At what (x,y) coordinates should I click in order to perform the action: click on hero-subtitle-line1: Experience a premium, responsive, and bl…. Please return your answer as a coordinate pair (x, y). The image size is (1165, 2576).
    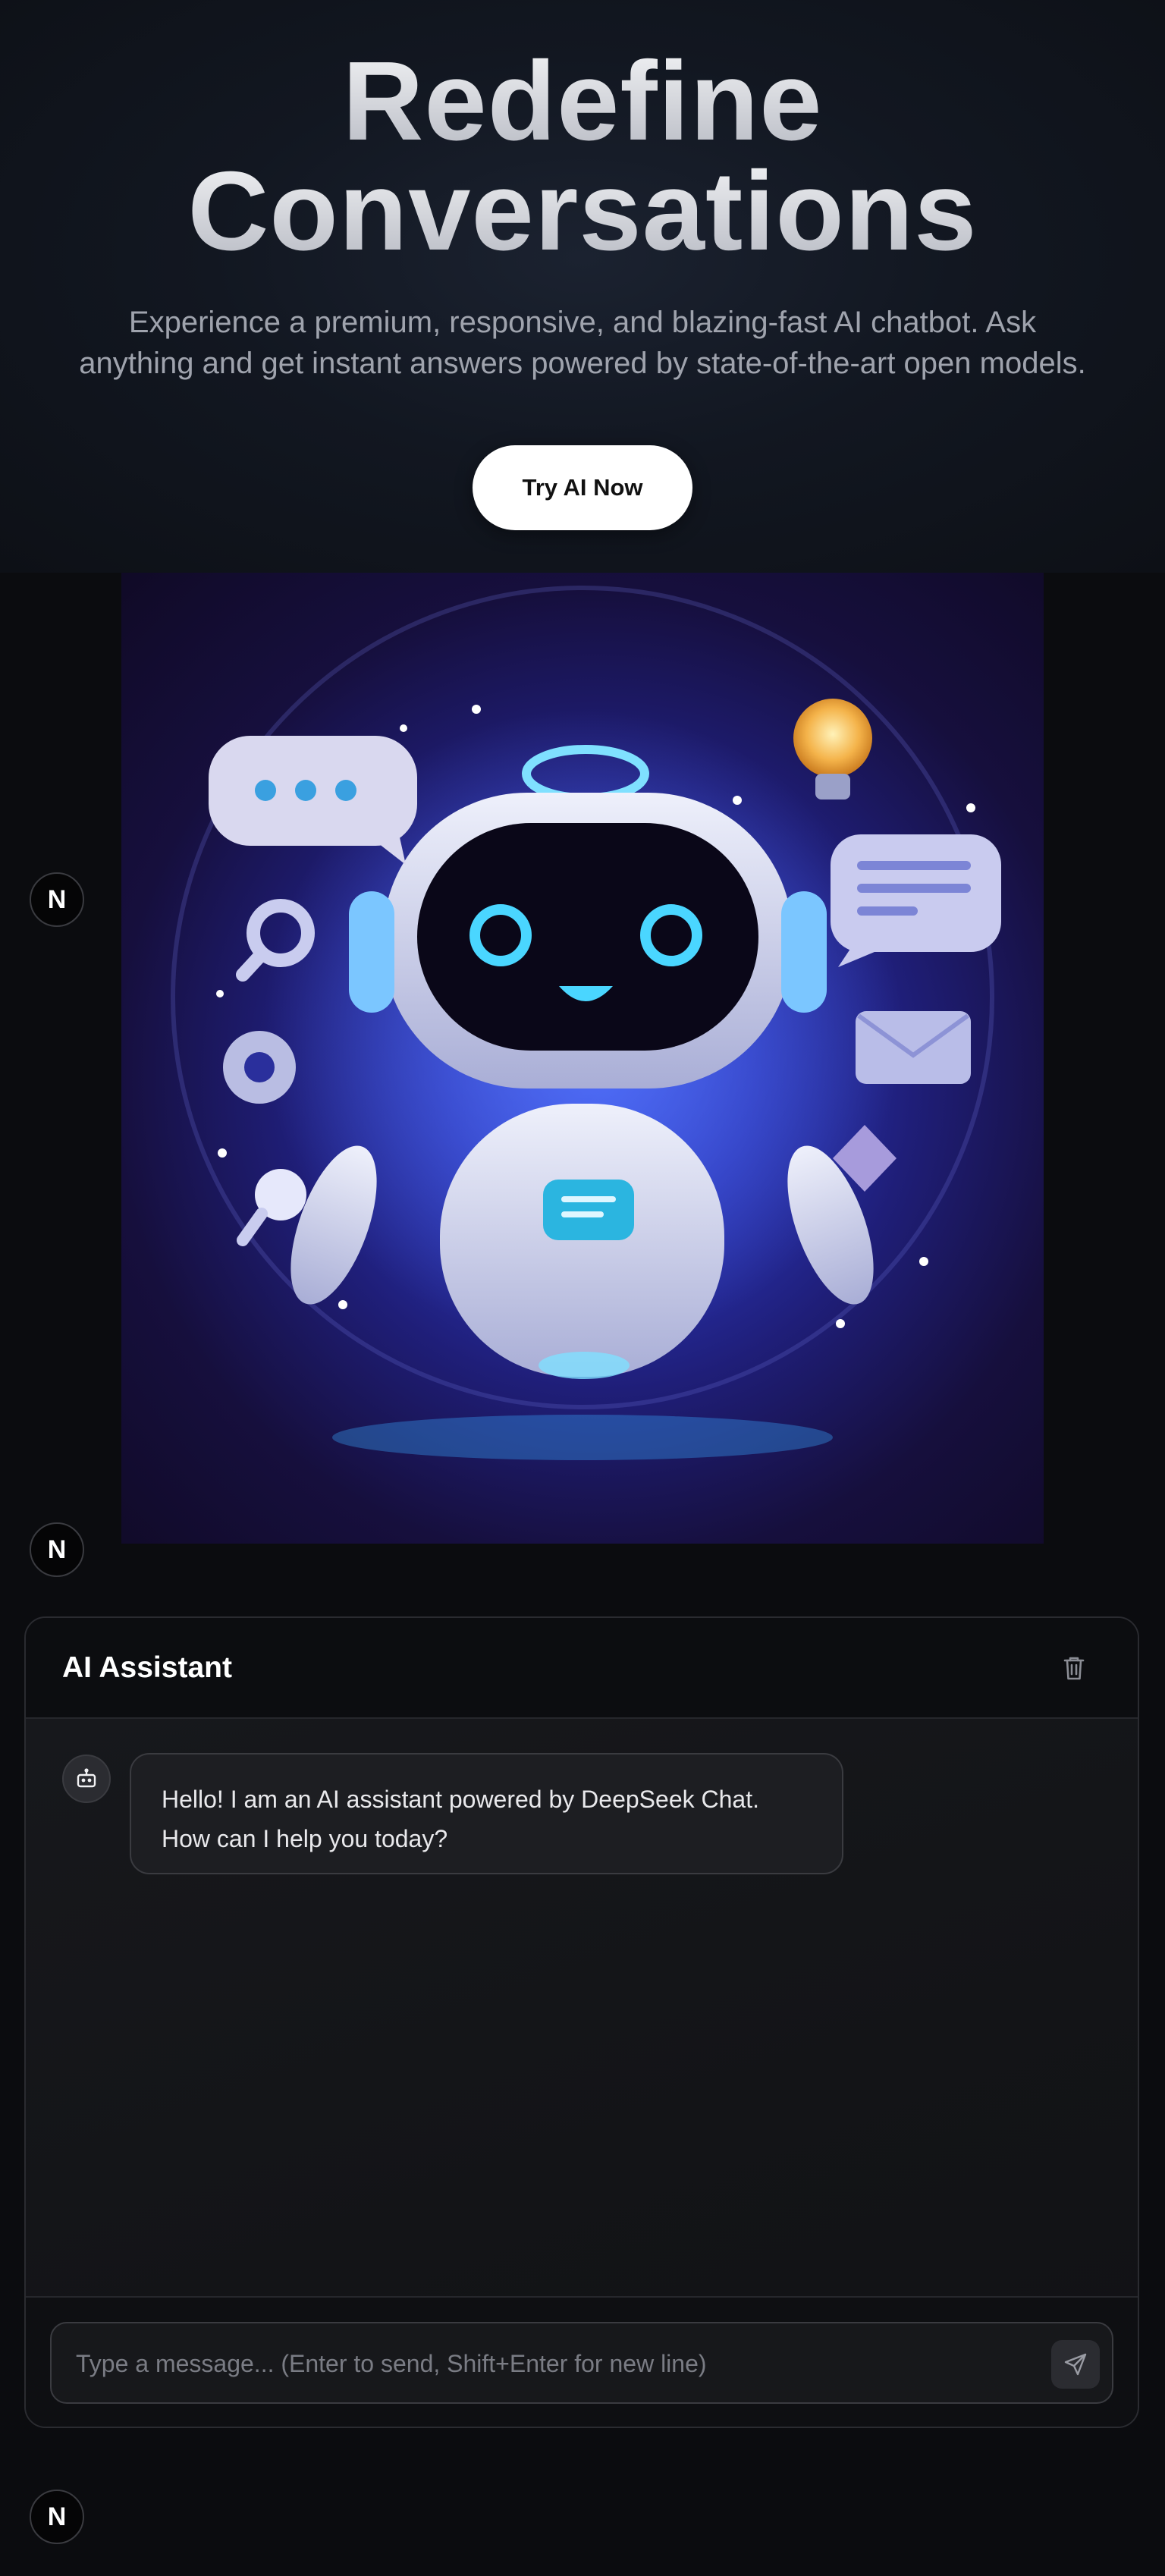
    Looking at the image, I should click on (582, 322).